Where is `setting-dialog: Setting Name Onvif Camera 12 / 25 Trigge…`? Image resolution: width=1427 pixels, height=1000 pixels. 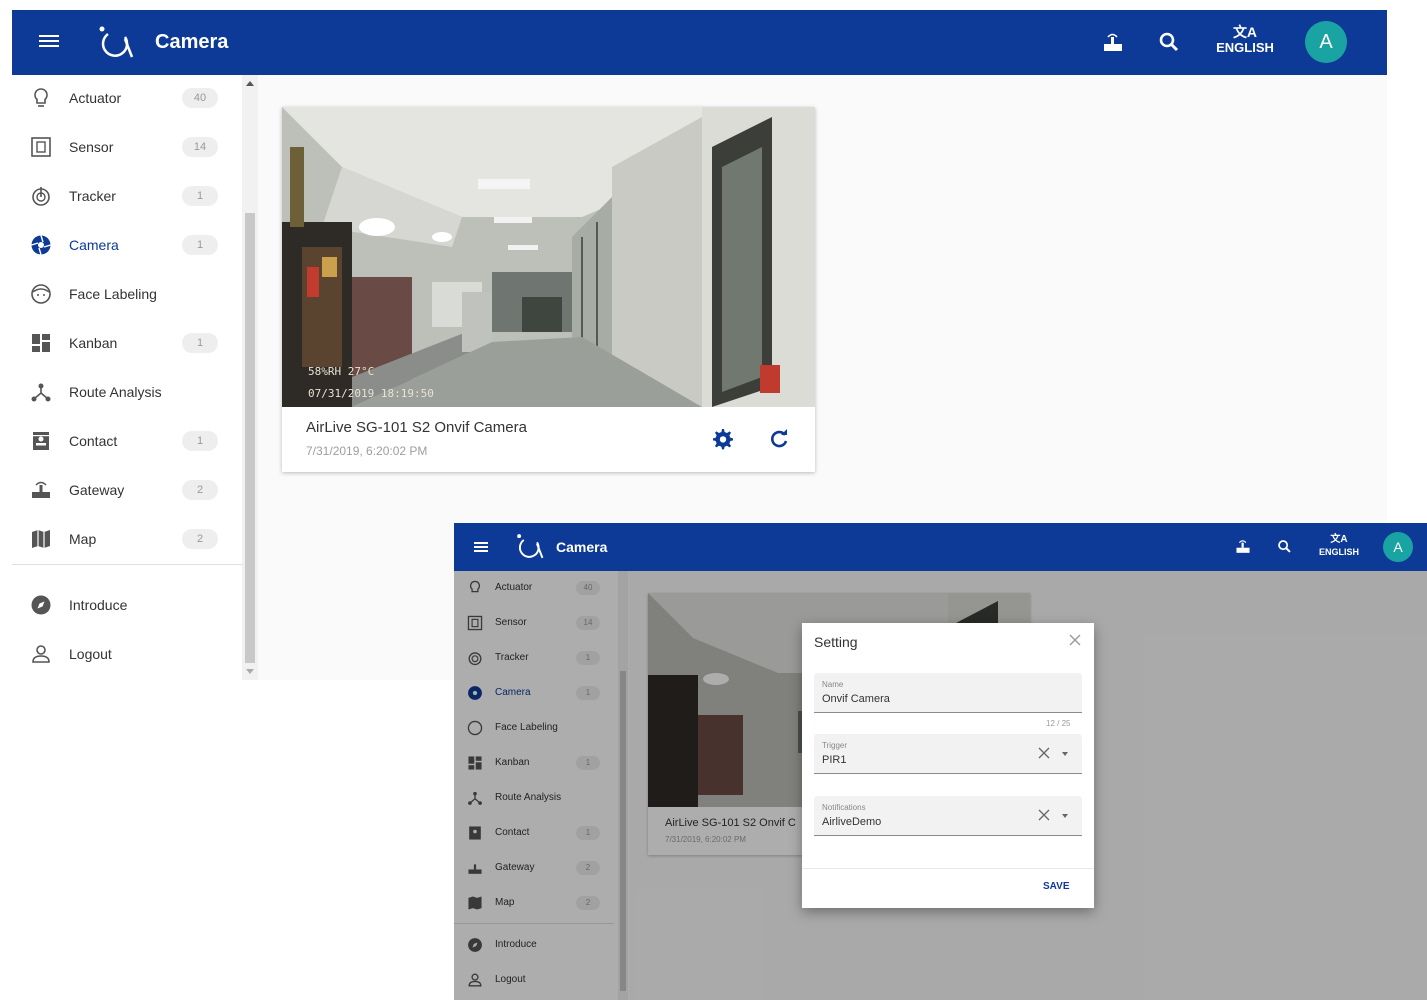
setting-dialog: Setting Name Onvif Camera 12 / 25 Trigge… is located at coordinates (948, 765).